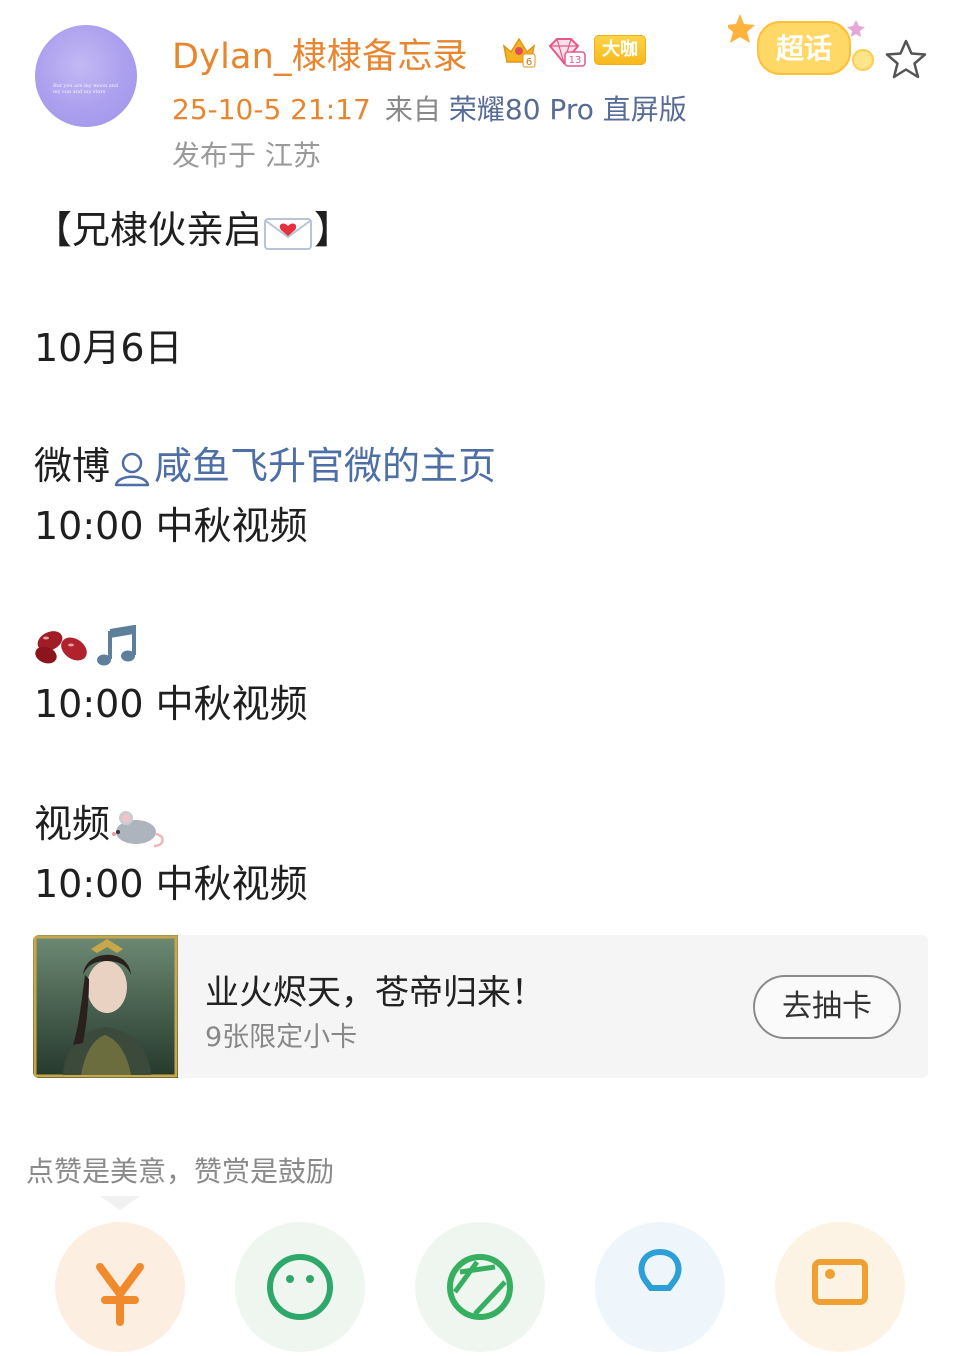 Image resolution: width=960 pixels, height=1356 pixels. I want to click on card-thumbnail, so click(105, 1006).